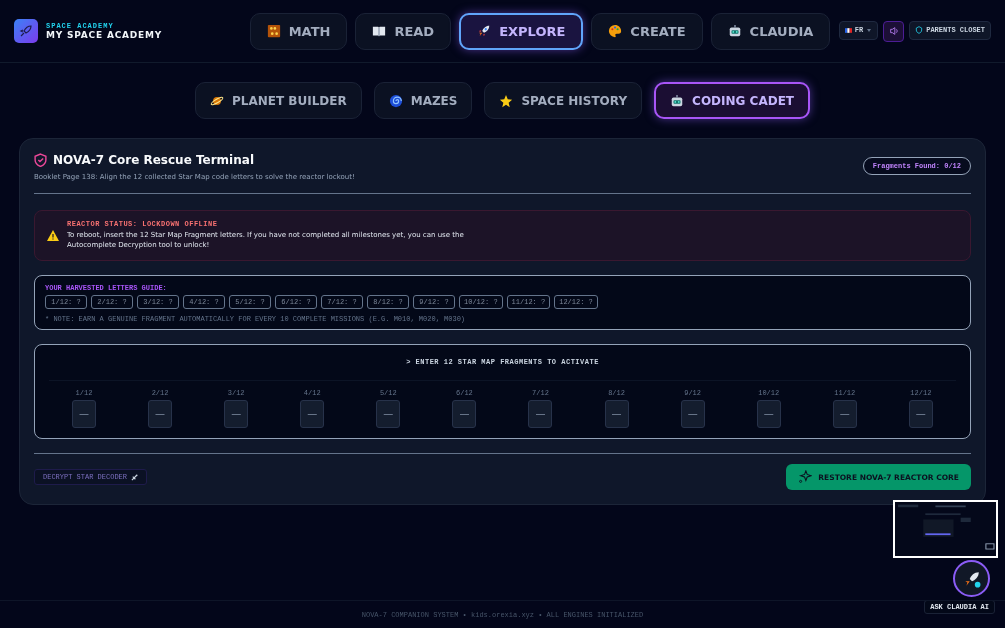 The width and height of the screenshot is (1005, 628). Describe the element at coordinates (423, 100) in the screenshot. I see `category-tab: MAZES` at that location.